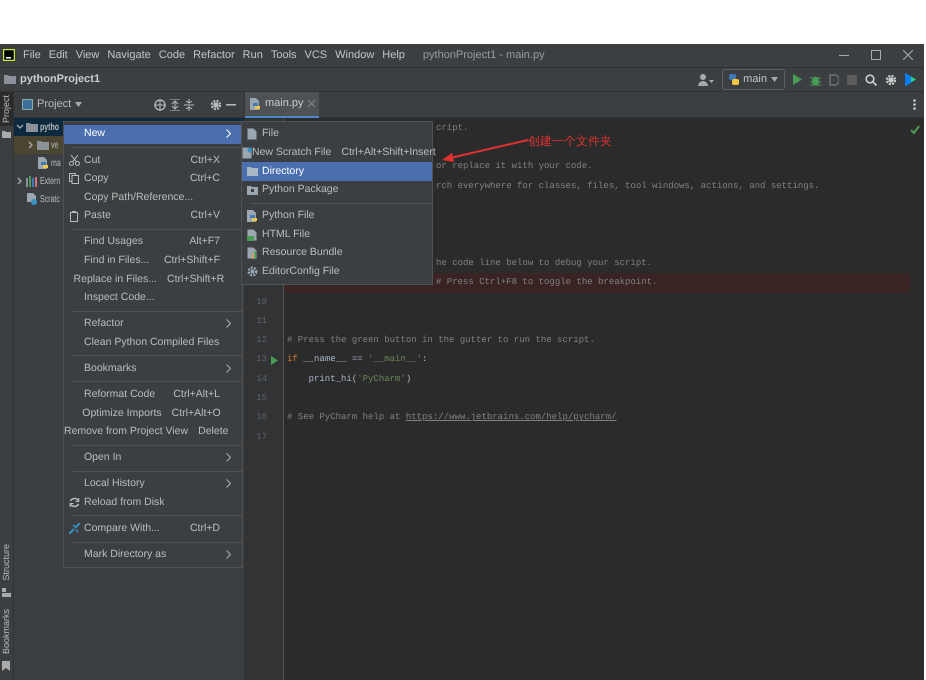 The height and width of the screenshot is (680, 926). Describe the element at coordinates (570, 141) in the screenshot. I see `annotation-text: 创建一个文件夹` at that location.